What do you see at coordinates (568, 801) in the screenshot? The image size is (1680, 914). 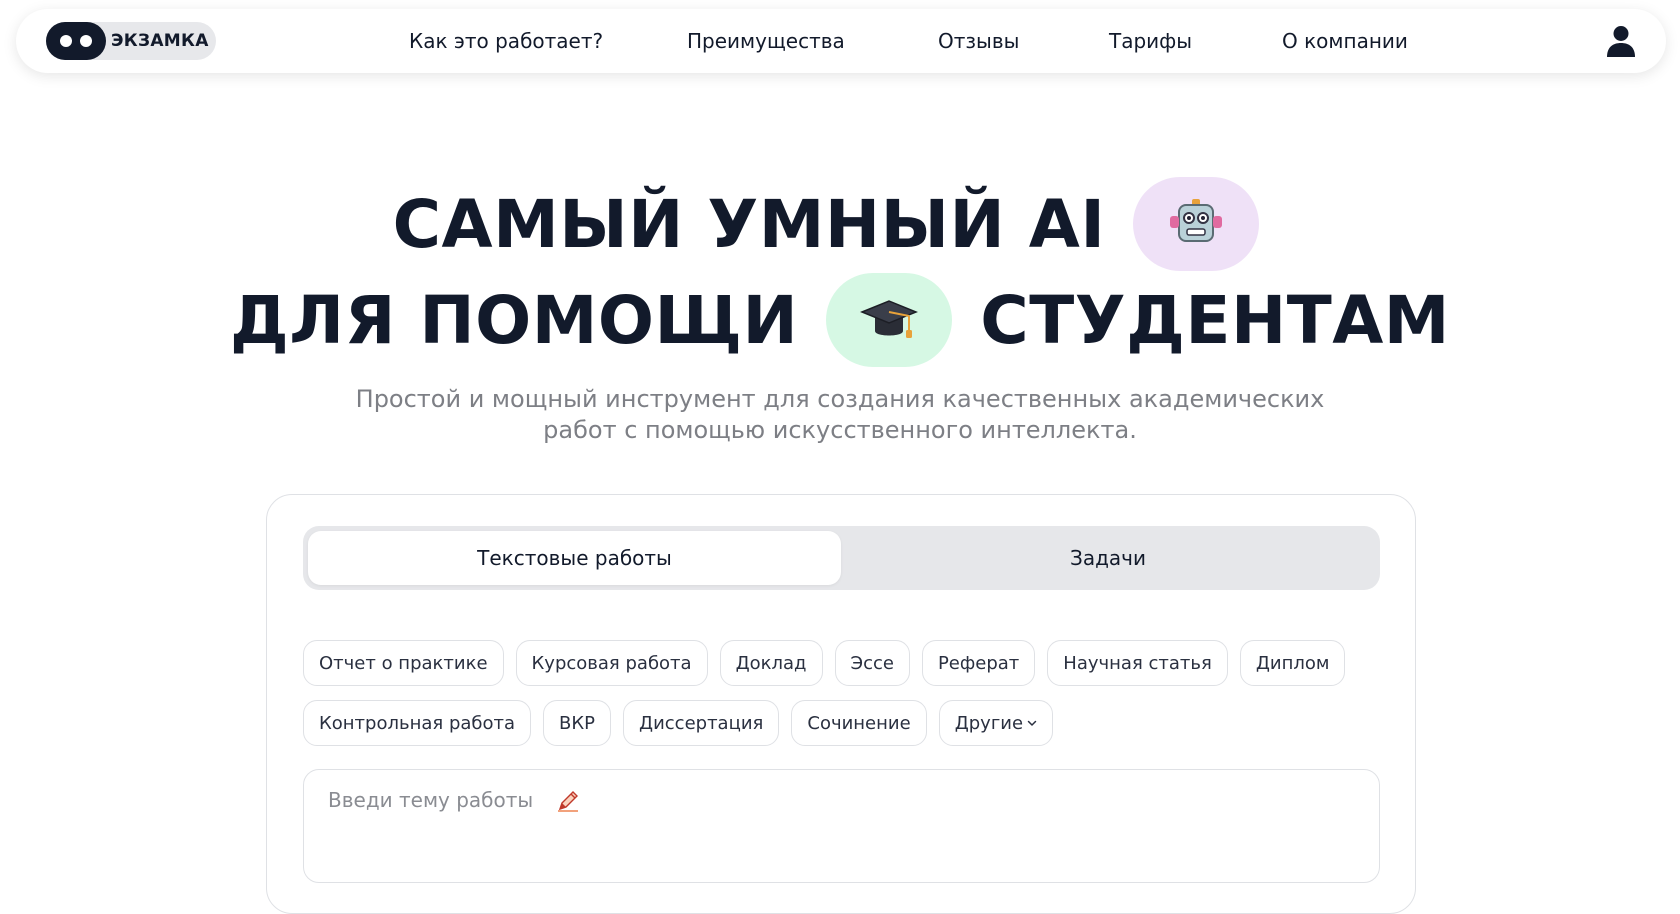 I see `pencil-icon` at bounding box center [568, 801].